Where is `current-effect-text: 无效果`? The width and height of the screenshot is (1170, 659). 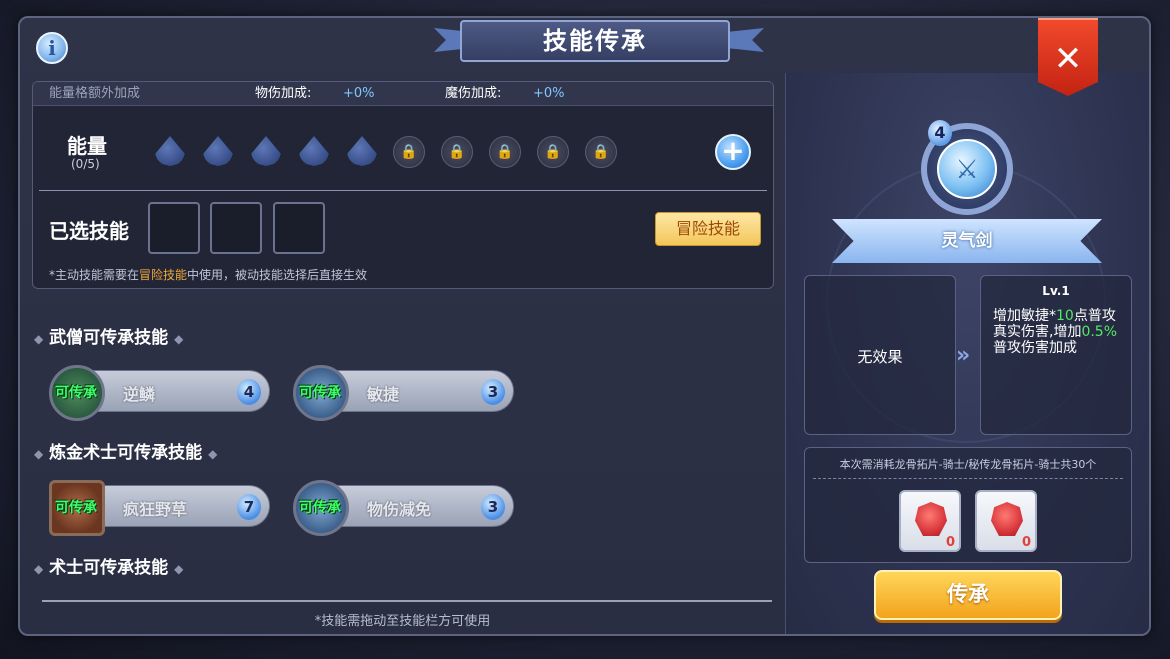
current-effect-text: 无效果 is located at coordinates (880, 357).